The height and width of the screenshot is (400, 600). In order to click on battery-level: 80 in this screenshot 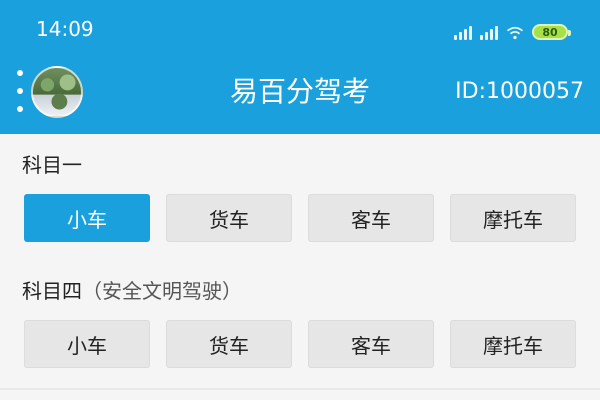, I will do `click(550, 32)`.